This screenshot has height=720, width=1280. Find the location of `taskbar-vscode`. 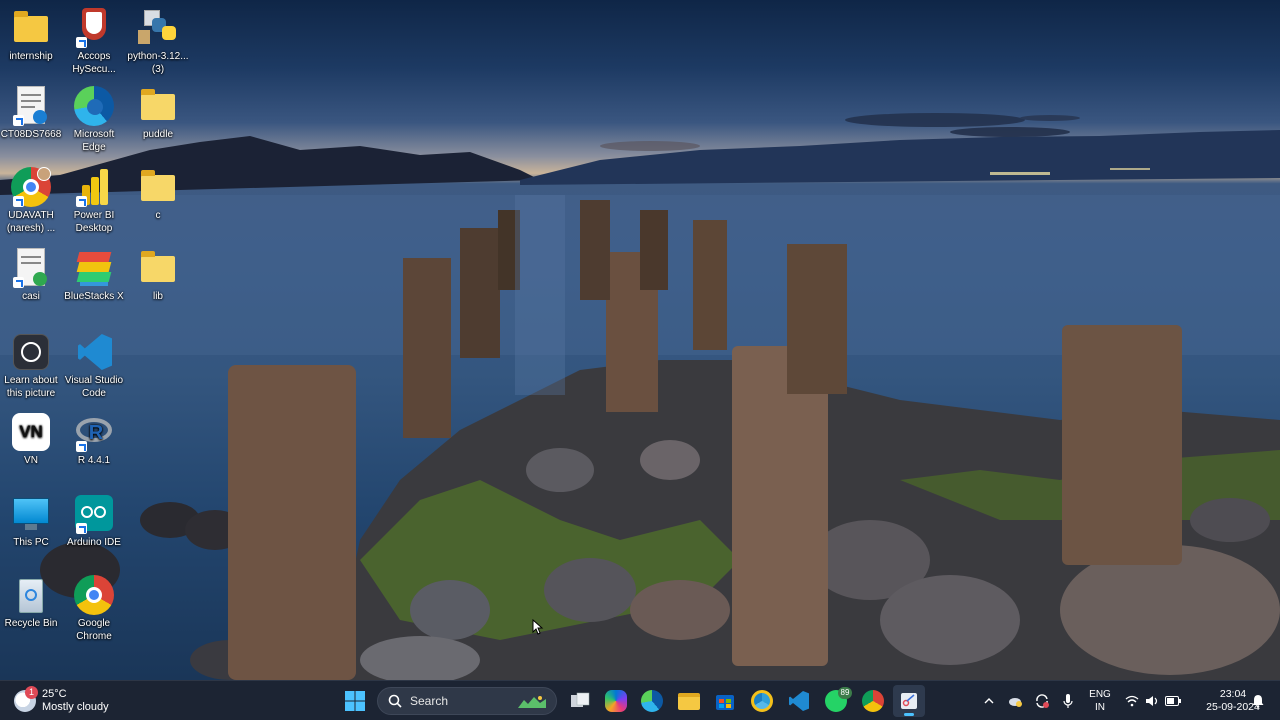

taskbar-vscode is located at coordinates (799, 701).